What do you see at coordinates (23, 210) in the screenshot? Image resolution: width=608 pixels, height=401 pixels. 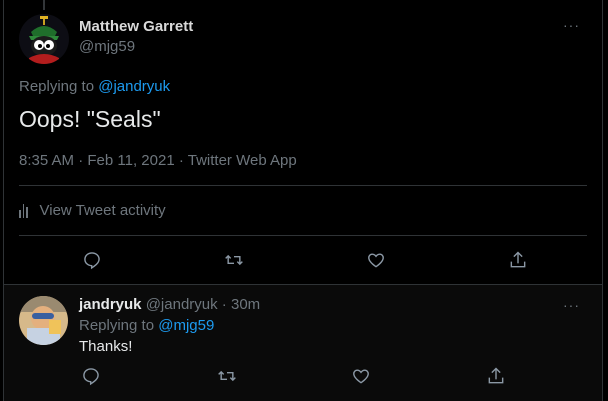 I see `bar-chart-icon` at bounding box center [23, 210].